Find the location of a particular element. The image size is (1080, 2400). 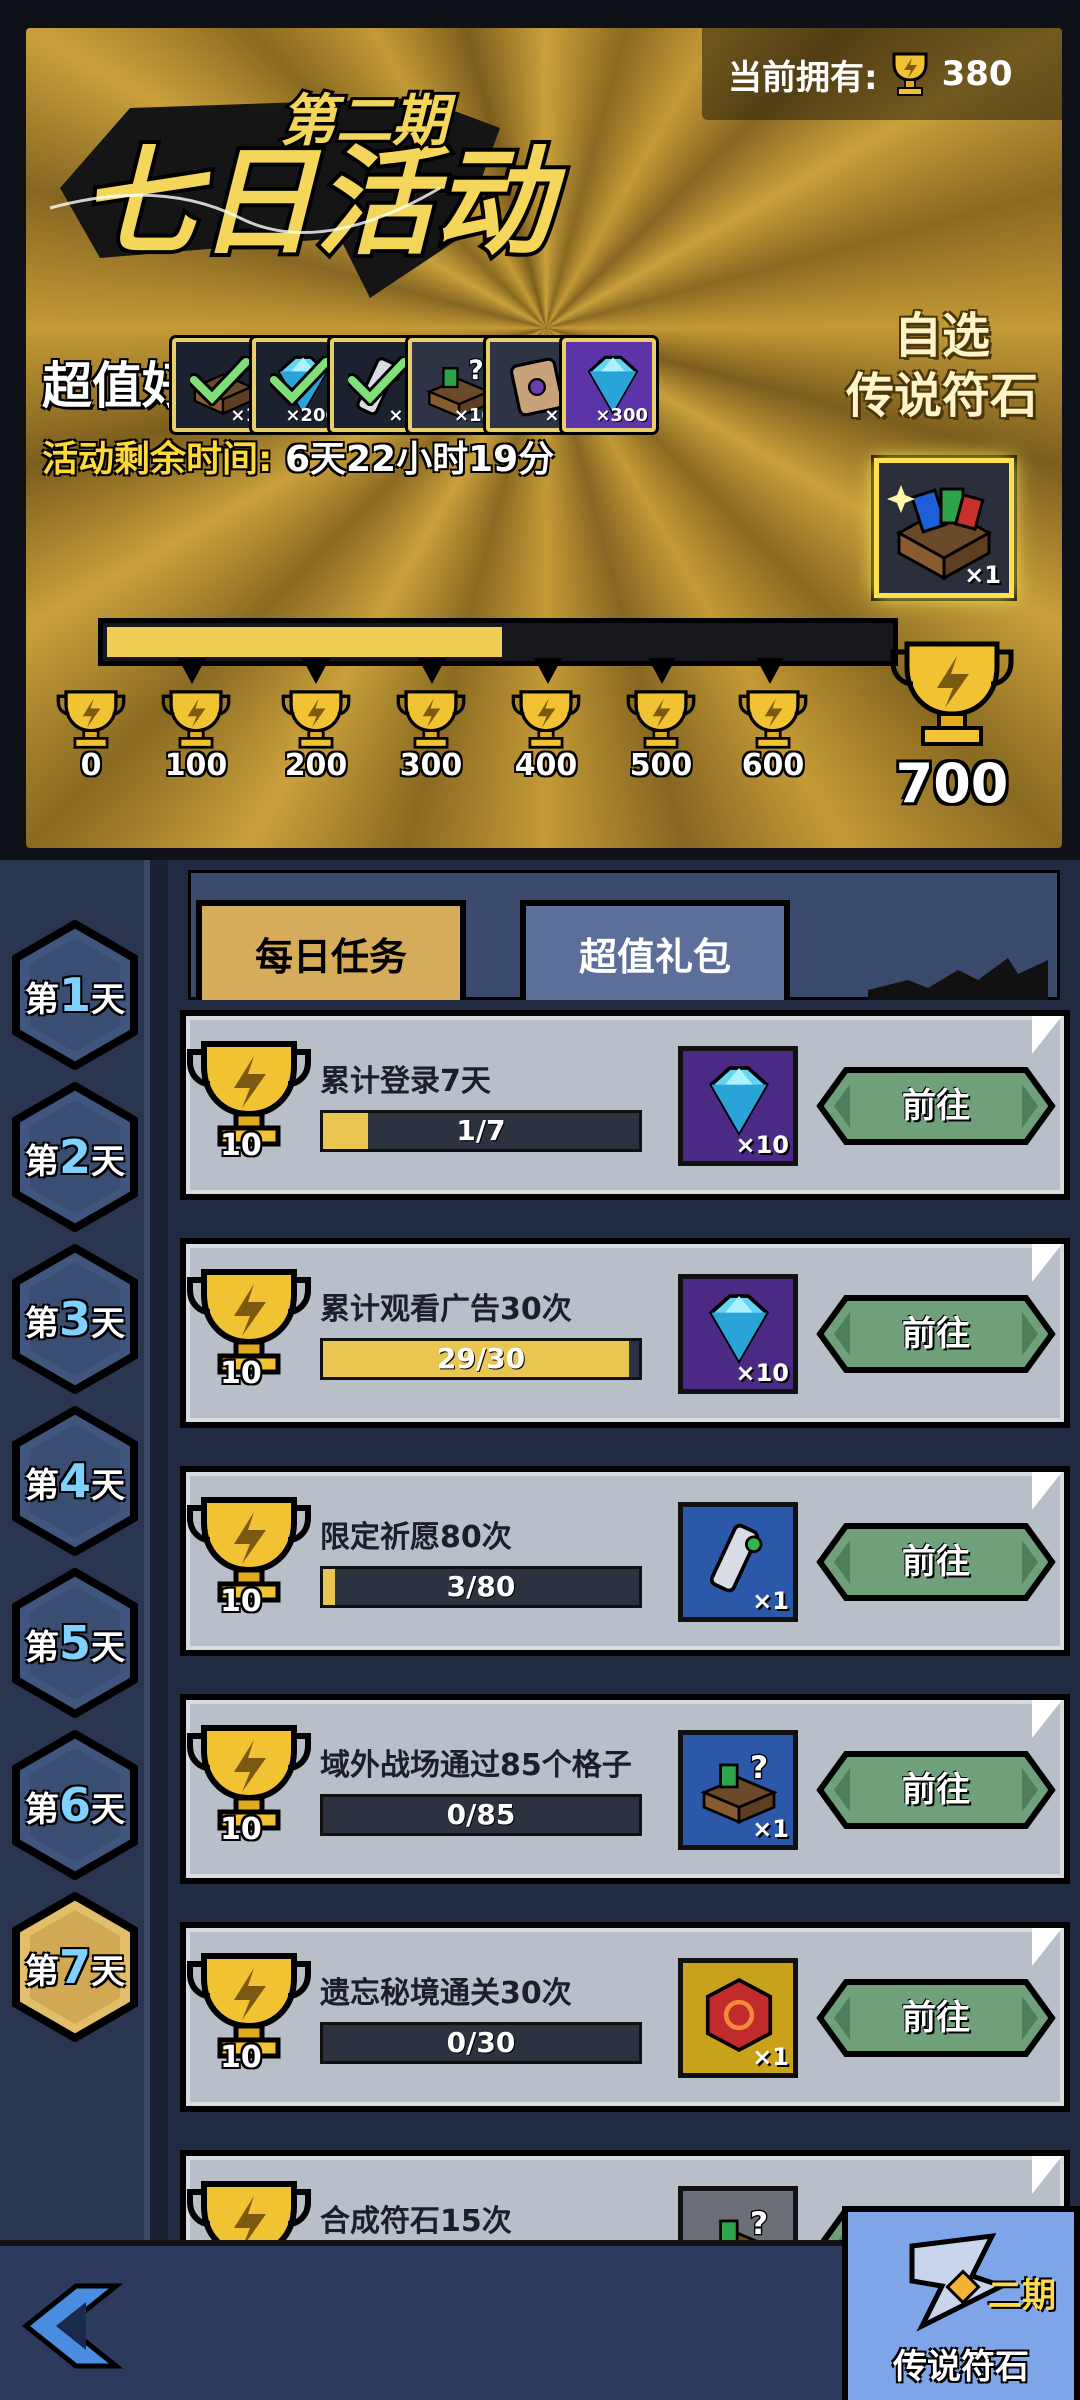

milestone-label: 200 is located at coordinates (316, 765).